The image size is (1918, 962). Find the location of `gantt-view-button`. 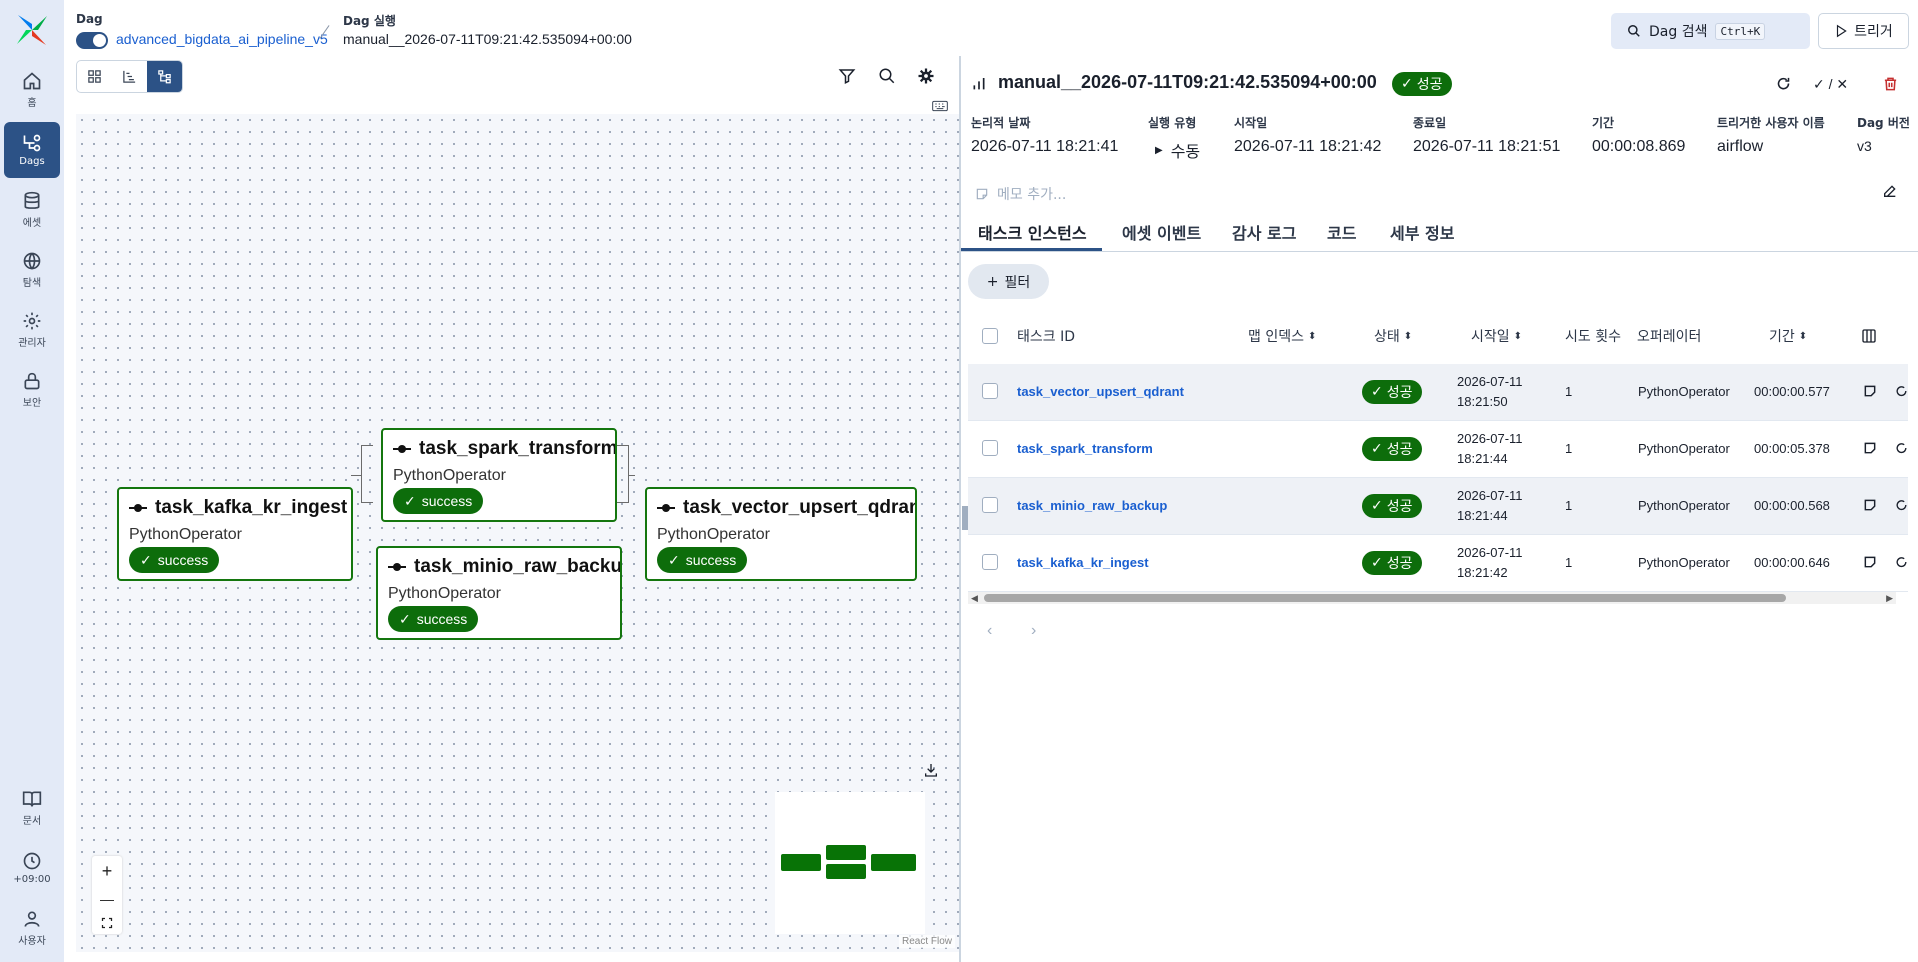

gantt-view-button is located at coordinates (129, 76).